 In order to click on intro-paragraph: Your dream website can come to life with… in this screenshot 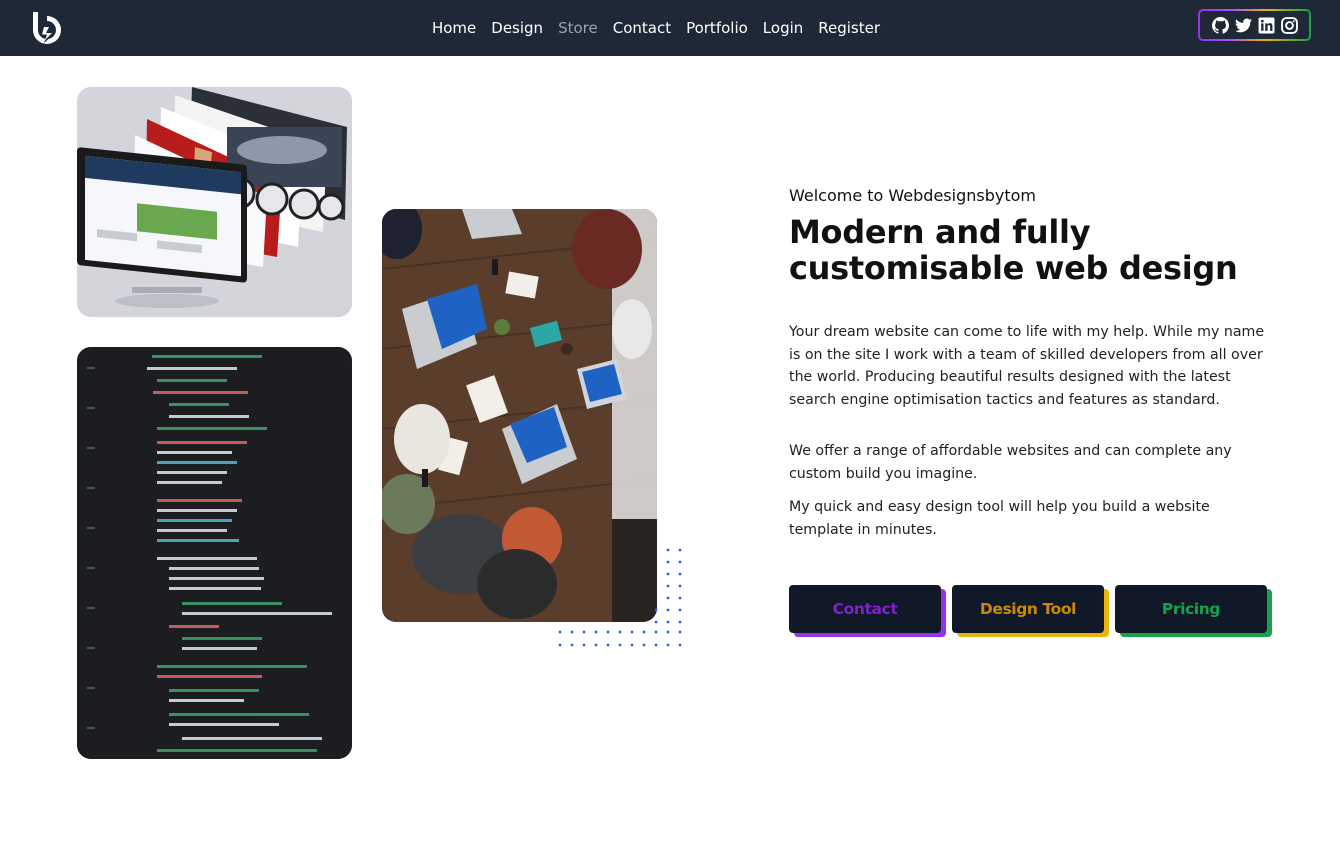, I will do `click(1027, 366)`.